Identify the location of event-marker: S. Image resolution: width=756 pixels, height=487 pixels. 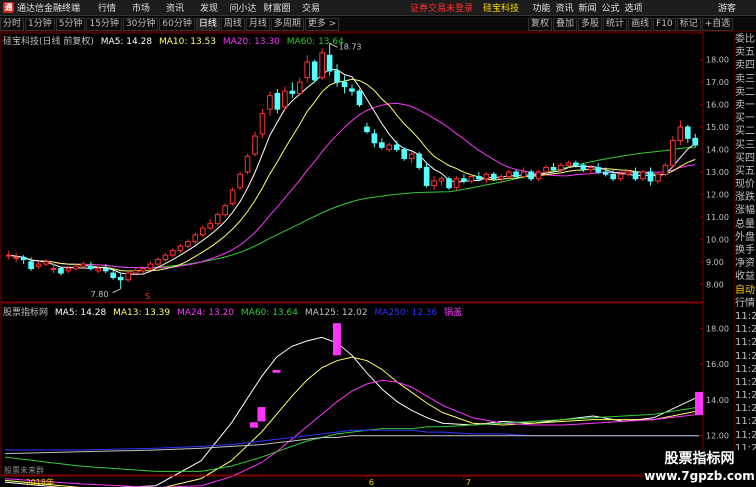
(147, 296).